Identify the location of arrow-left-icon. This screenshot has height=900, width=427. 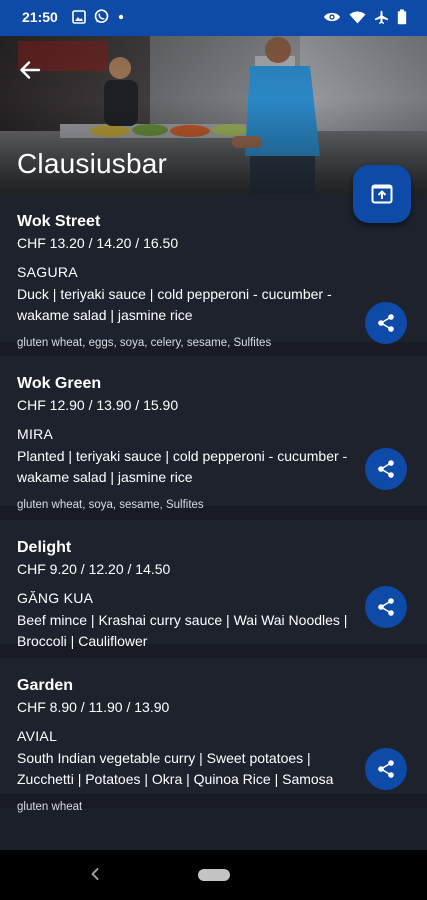
(30, 70).